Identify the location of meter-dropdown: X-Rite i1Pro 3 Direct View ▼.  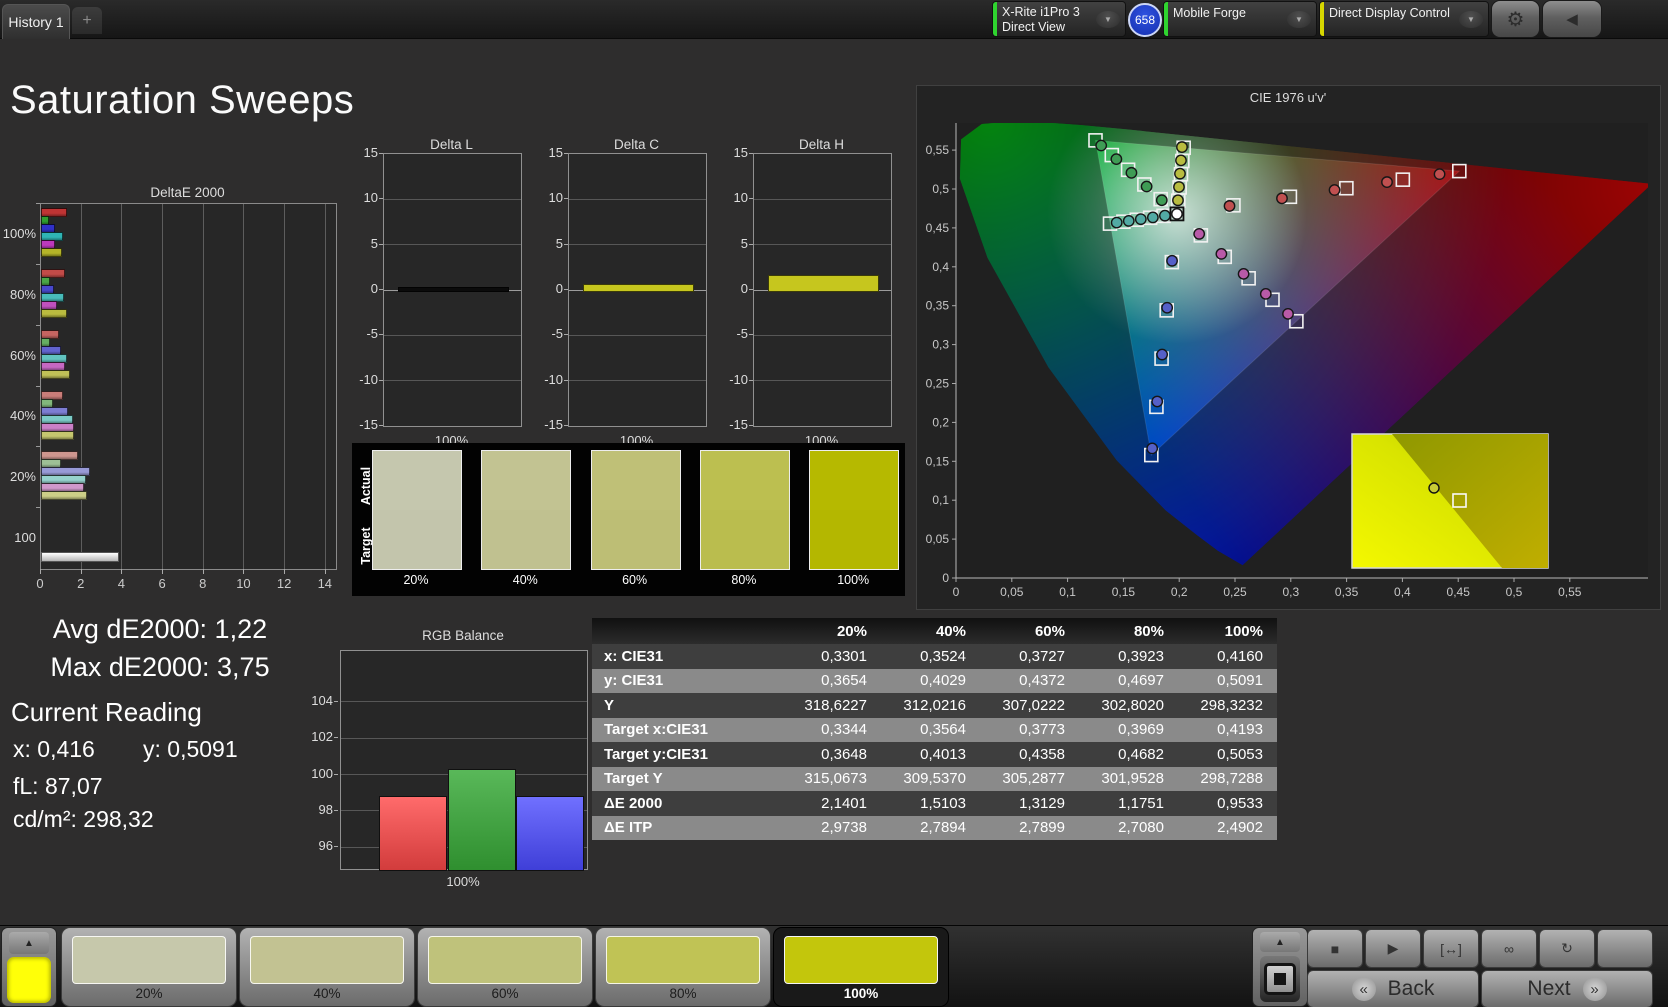
(1059, 19).